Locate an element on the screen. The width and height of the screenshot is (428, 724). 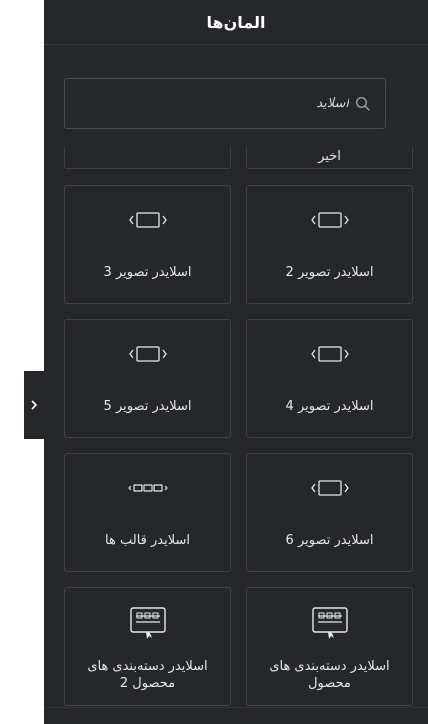
widget-label: اسلایدر تصویر 3 is located at coordinates (147, 272).